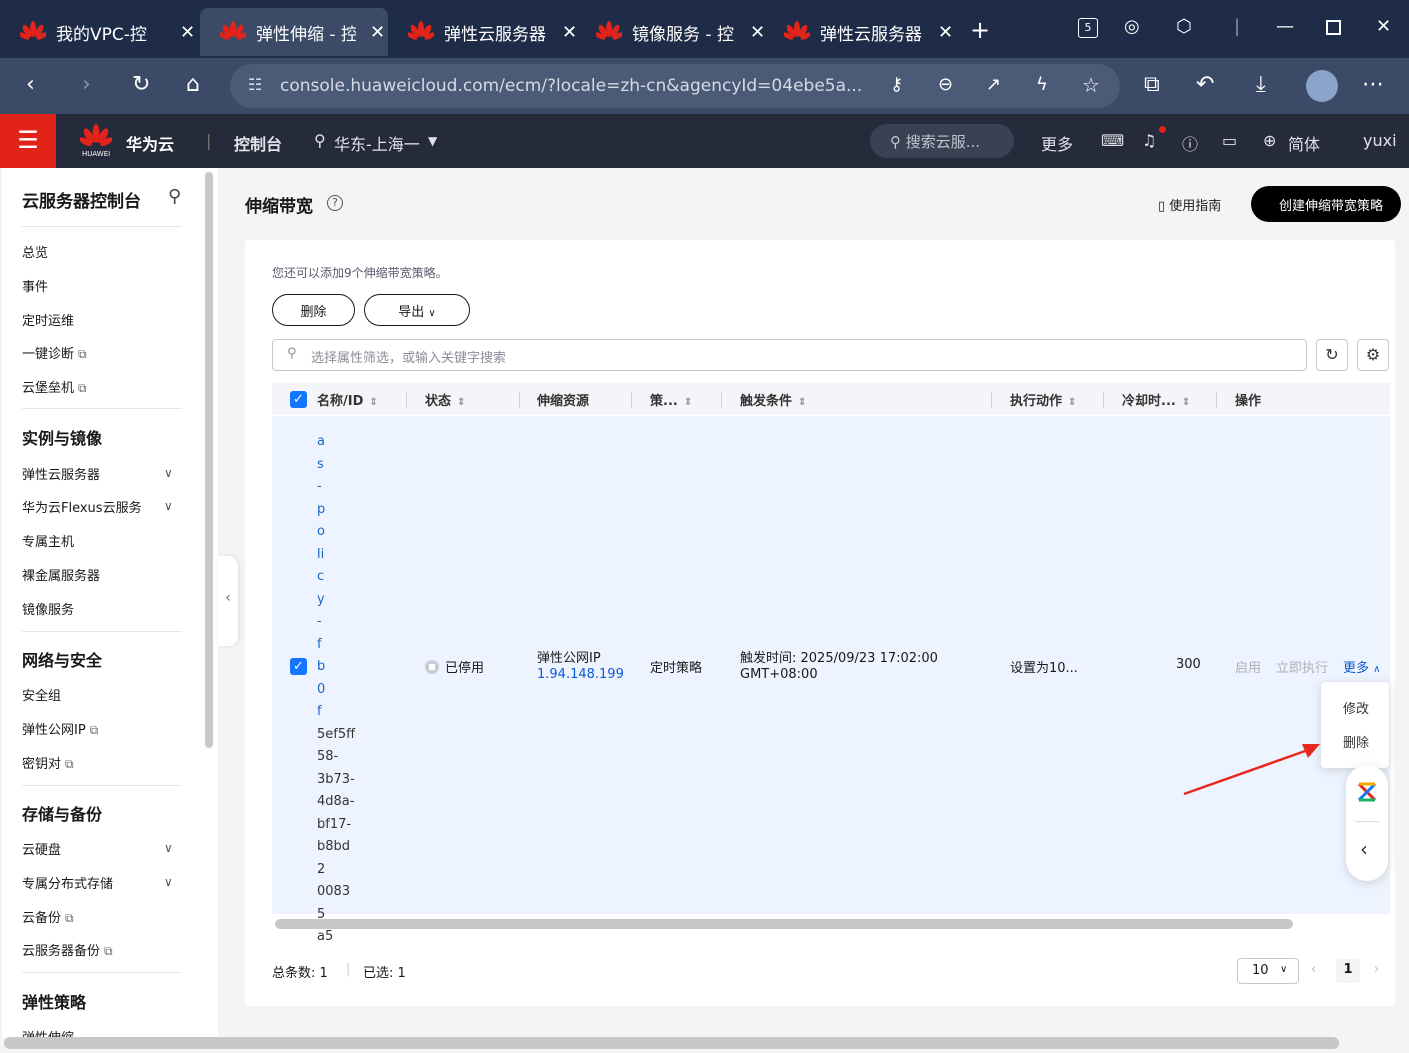  I want to click on star-icon: ☆, so click(1091, 85).